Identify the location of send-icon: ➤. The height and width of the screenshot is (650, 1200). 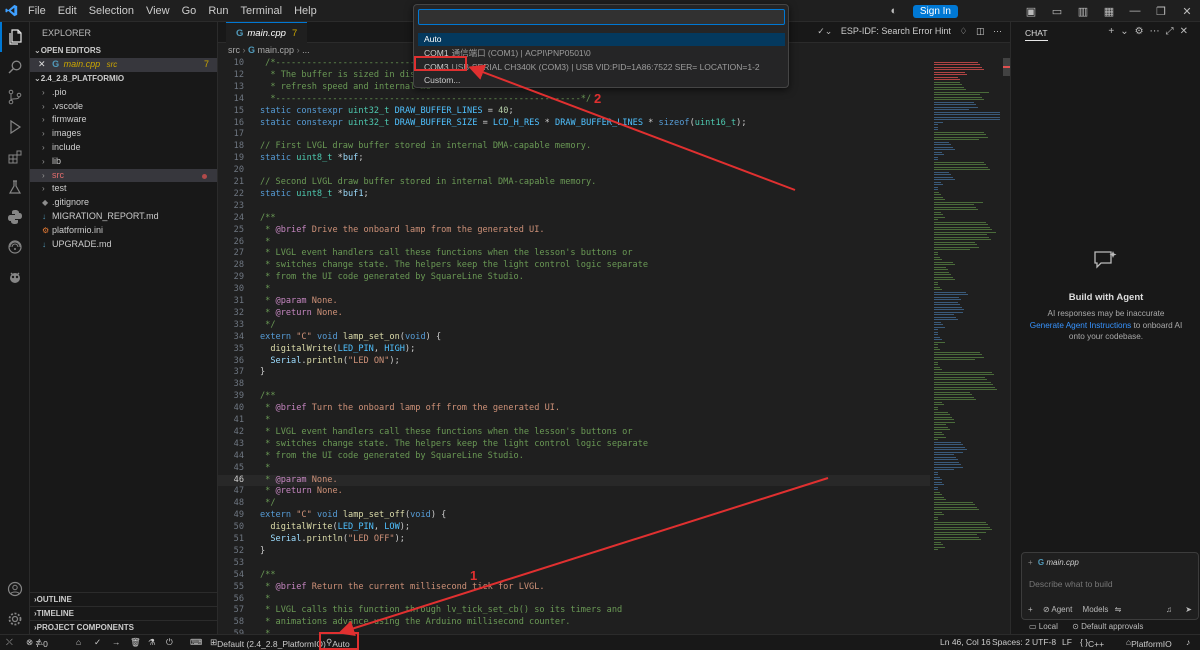
(1188, 609).